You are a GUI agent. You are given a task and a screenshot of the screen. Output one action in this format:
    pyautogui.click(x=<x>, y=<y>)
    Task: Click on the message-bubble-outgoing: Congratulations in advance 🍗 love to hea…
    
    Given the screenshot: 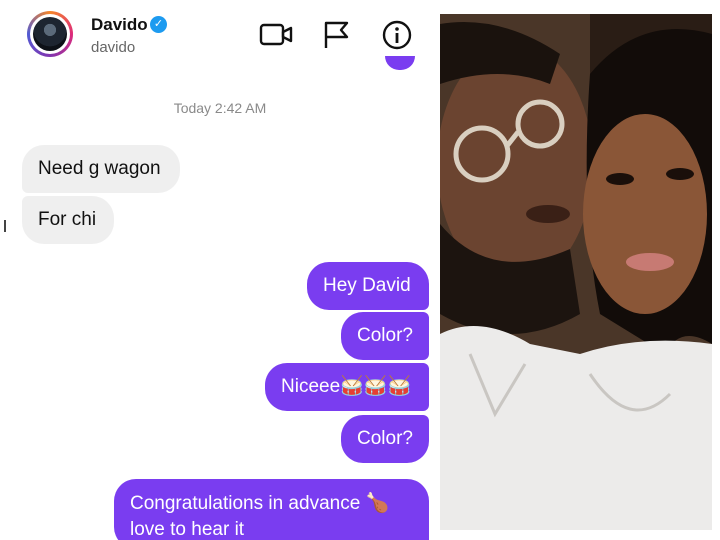 What is the action you would take?
    pyautogui.click(x=271, y=509)
    